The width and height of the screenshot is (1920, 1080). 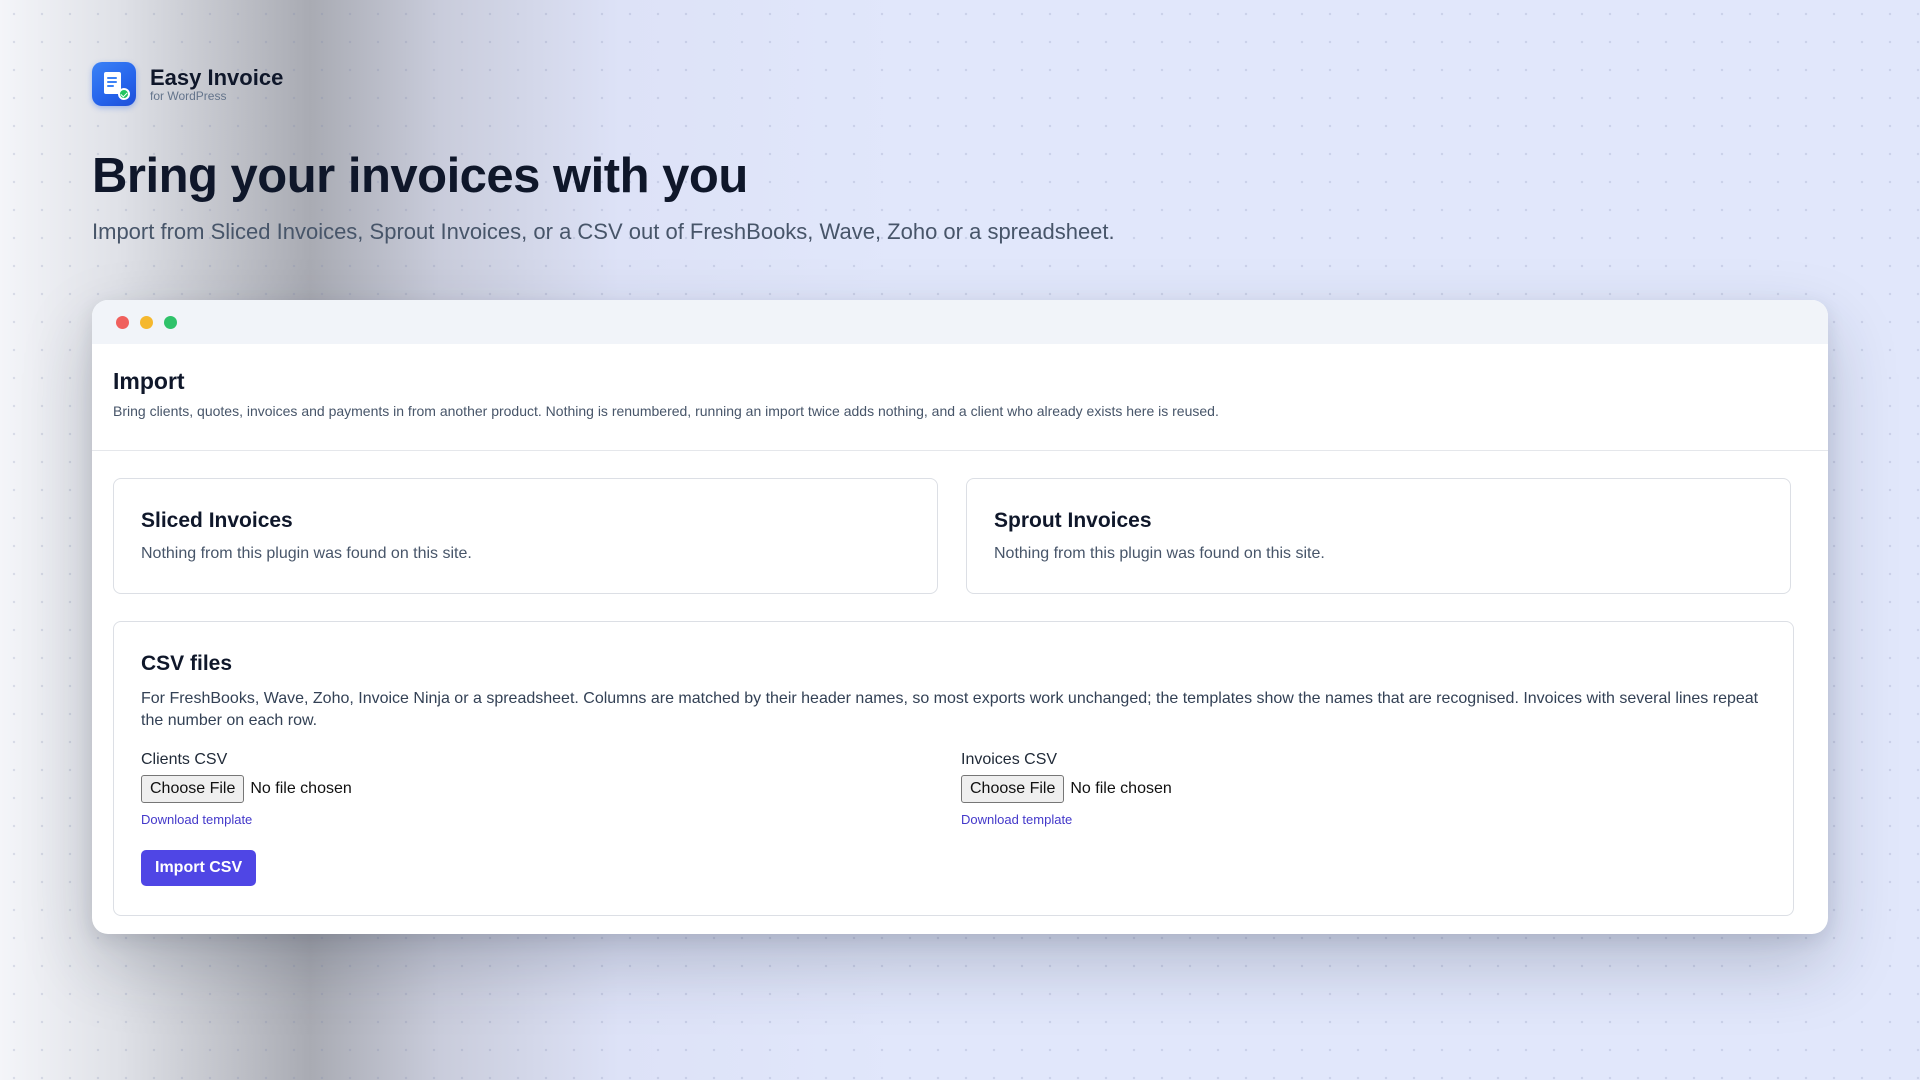 What do you see at coordinates (1121, 788) in the screenshot?
I see `invoices-file-status: No file chosen` at bounding box center [1121, 788].